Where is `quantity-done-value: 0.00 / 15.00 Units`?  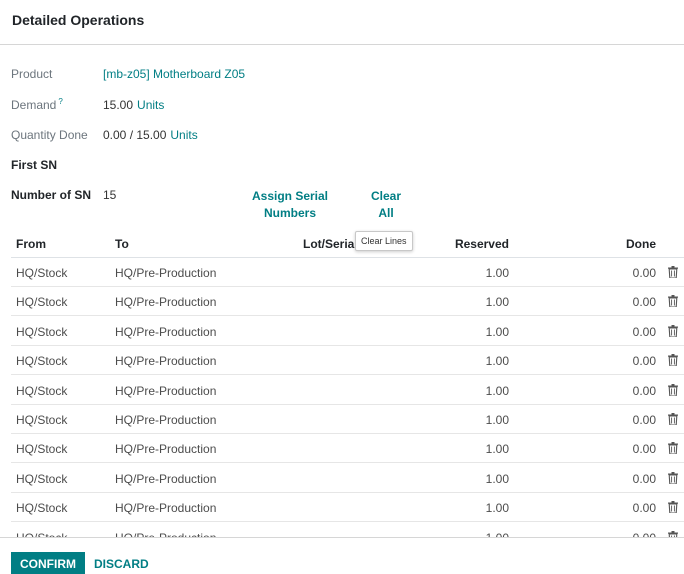 quantity-done-value: 0.00 / 15.00 Units is located at coordinates (150, 135).